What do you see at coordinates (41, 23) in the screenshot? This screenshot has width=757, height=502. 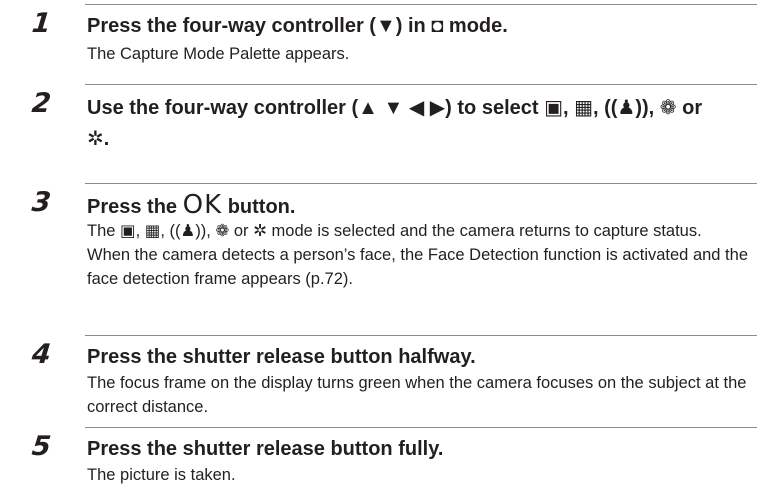 I see `step-number: 1` at bounding box center [41, 23].